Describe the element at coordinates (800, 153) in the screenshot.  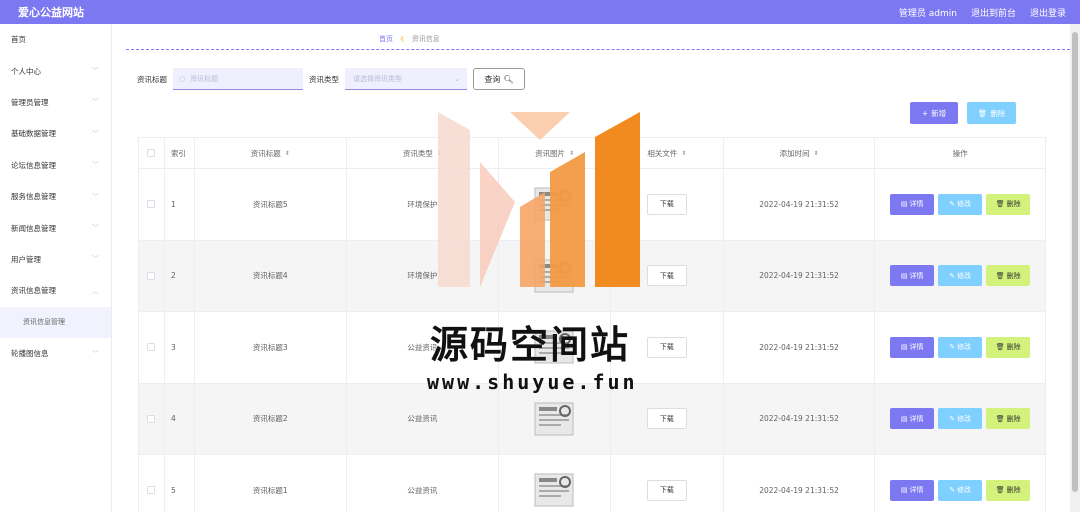
I see `col-time: 添加时间 ⬍` at that location.